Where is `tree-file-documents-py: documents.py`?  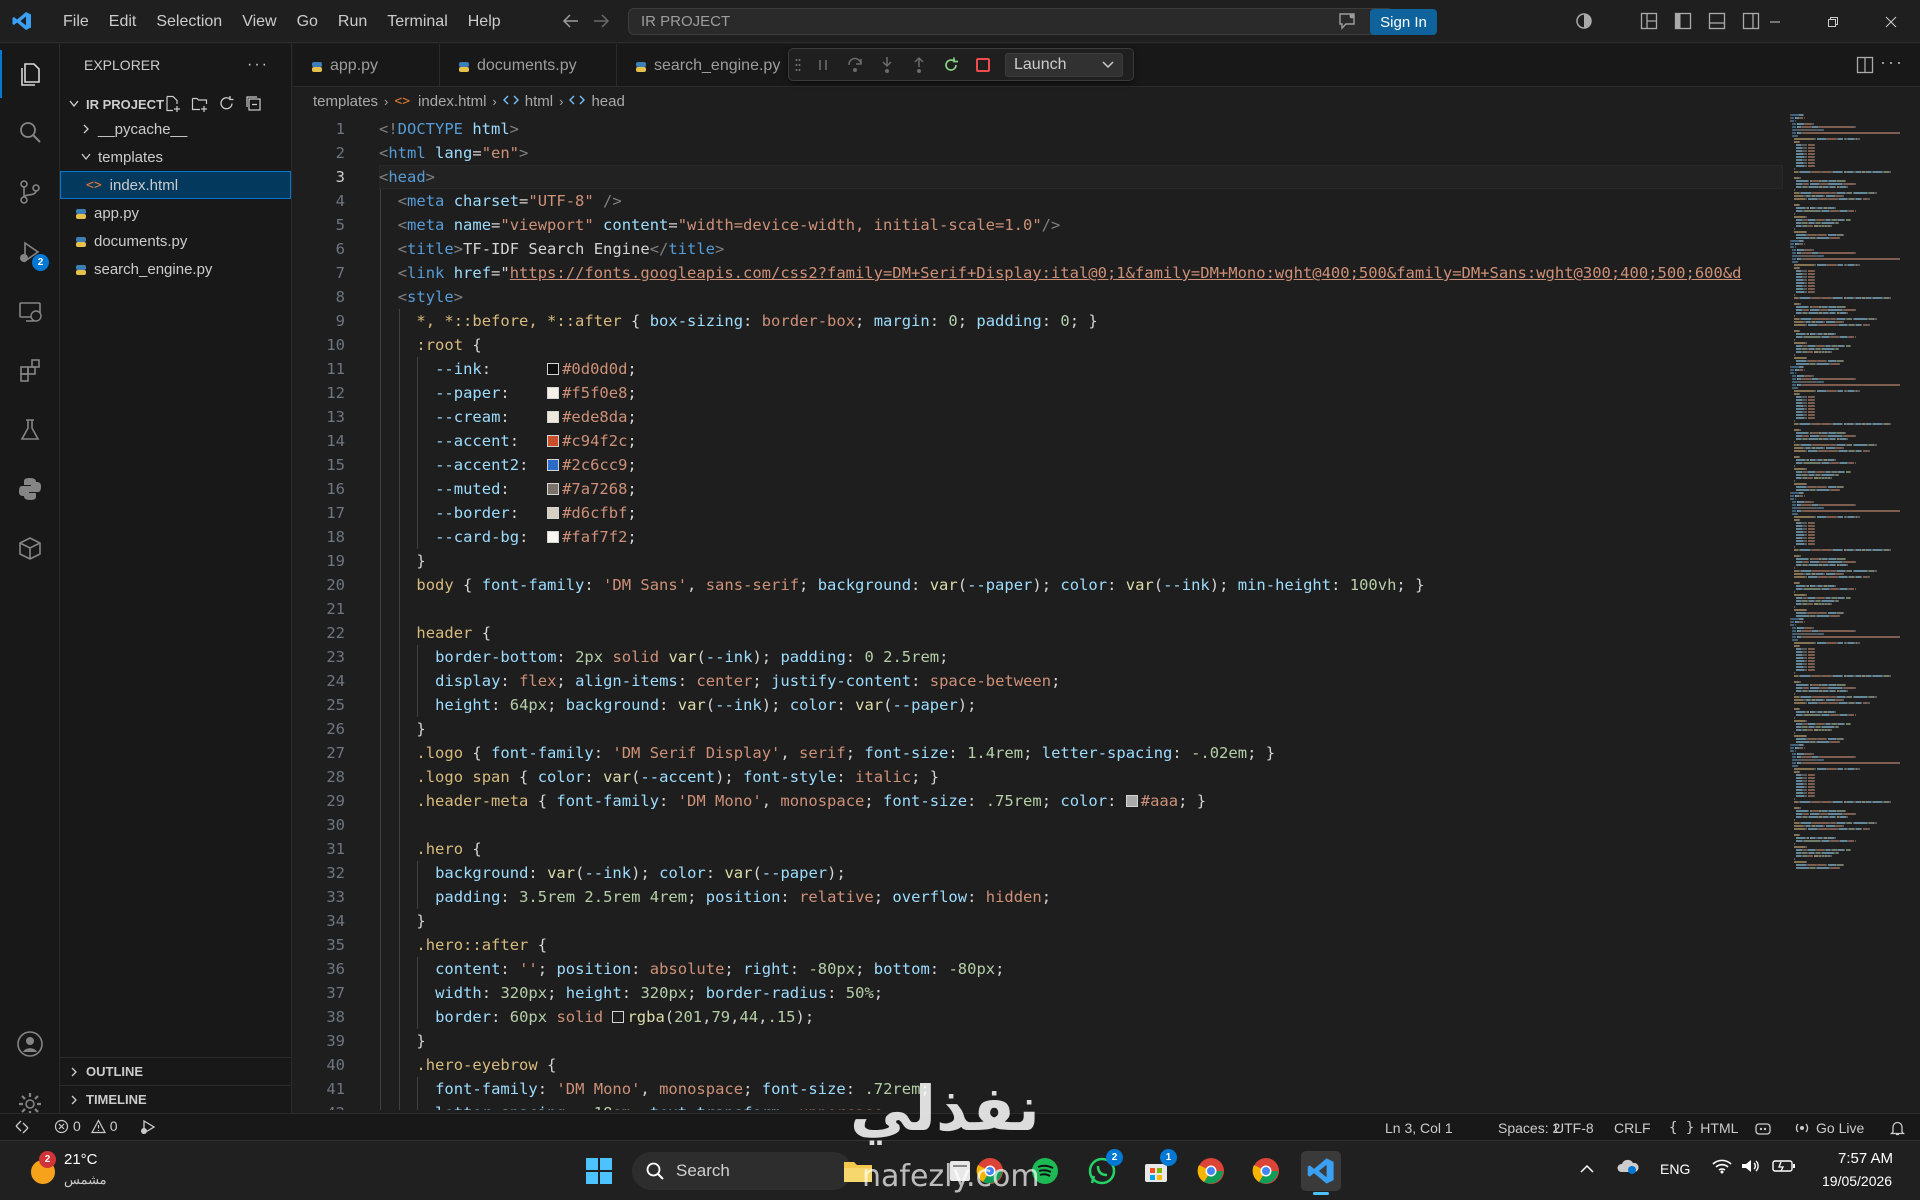 tree-file-documents-py: documents.py is located at coordinates (175, 241).